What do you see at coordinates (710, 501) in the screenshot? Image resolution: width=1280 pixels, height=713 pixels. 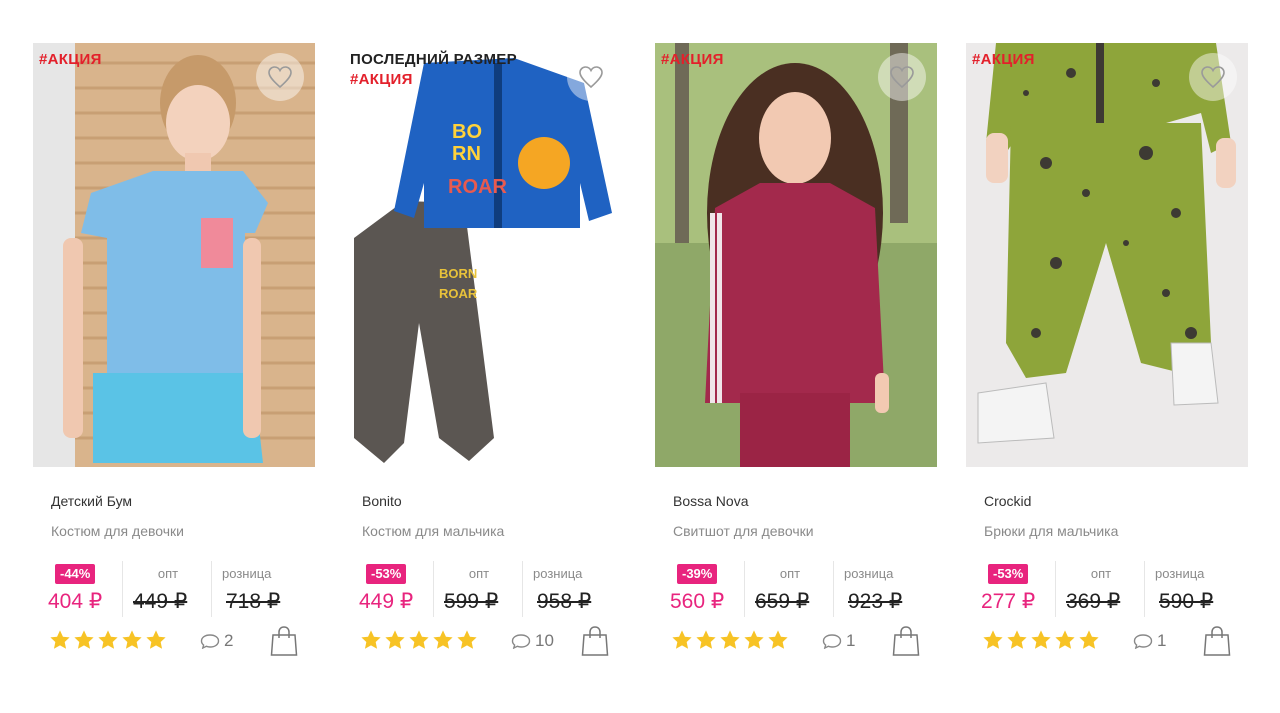 I see `product-brand: Bossa Nova` at bounding box center [710, 501].